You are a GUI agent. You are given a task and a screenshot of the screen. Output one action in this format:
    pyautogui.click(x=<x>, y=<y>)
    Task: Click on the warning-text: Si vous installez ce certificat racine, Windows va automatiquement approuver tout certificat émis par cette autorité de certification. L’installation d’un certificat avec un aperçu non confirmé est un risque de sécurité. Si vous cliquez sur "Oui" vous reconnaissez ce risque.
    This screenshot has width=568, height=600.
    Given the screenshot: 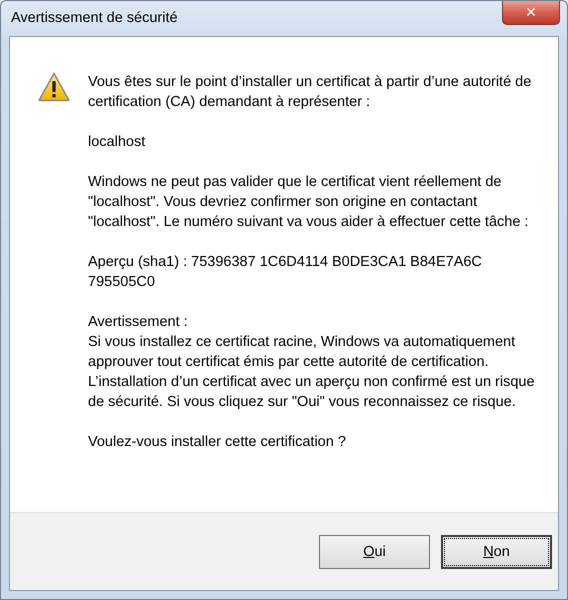 What is the action you would take?
    pyautogui.click(x=312, y=372)
    